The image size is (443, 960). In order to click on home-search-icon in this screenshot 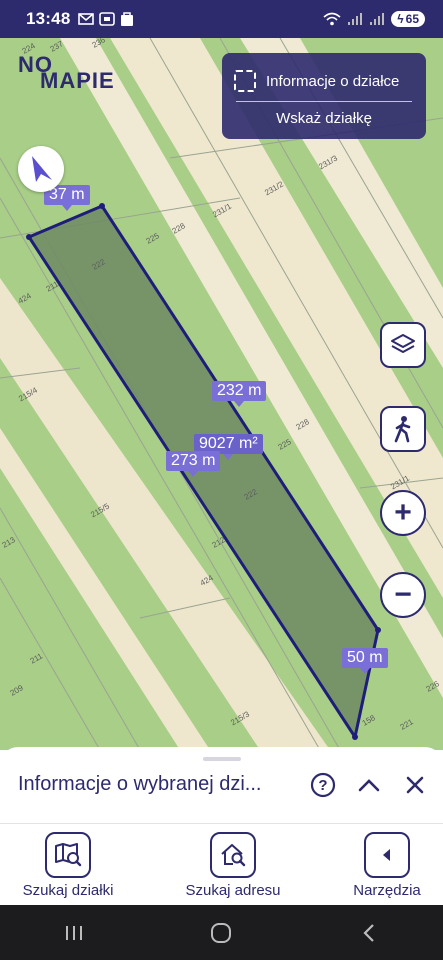, I will do `click(233, 855)`.